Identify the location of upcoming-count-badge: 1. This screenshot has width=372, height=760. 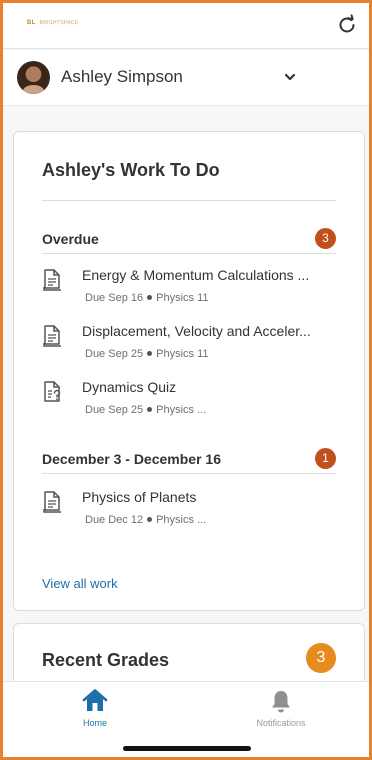
(325, 458).